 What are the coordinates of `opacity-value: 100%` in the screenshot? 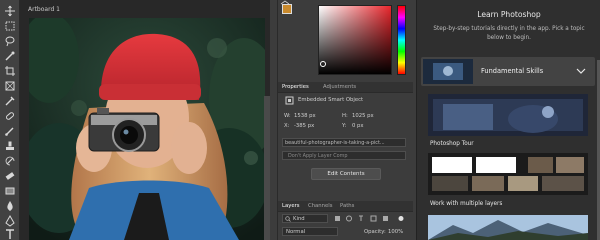 It's located at (395, 232).